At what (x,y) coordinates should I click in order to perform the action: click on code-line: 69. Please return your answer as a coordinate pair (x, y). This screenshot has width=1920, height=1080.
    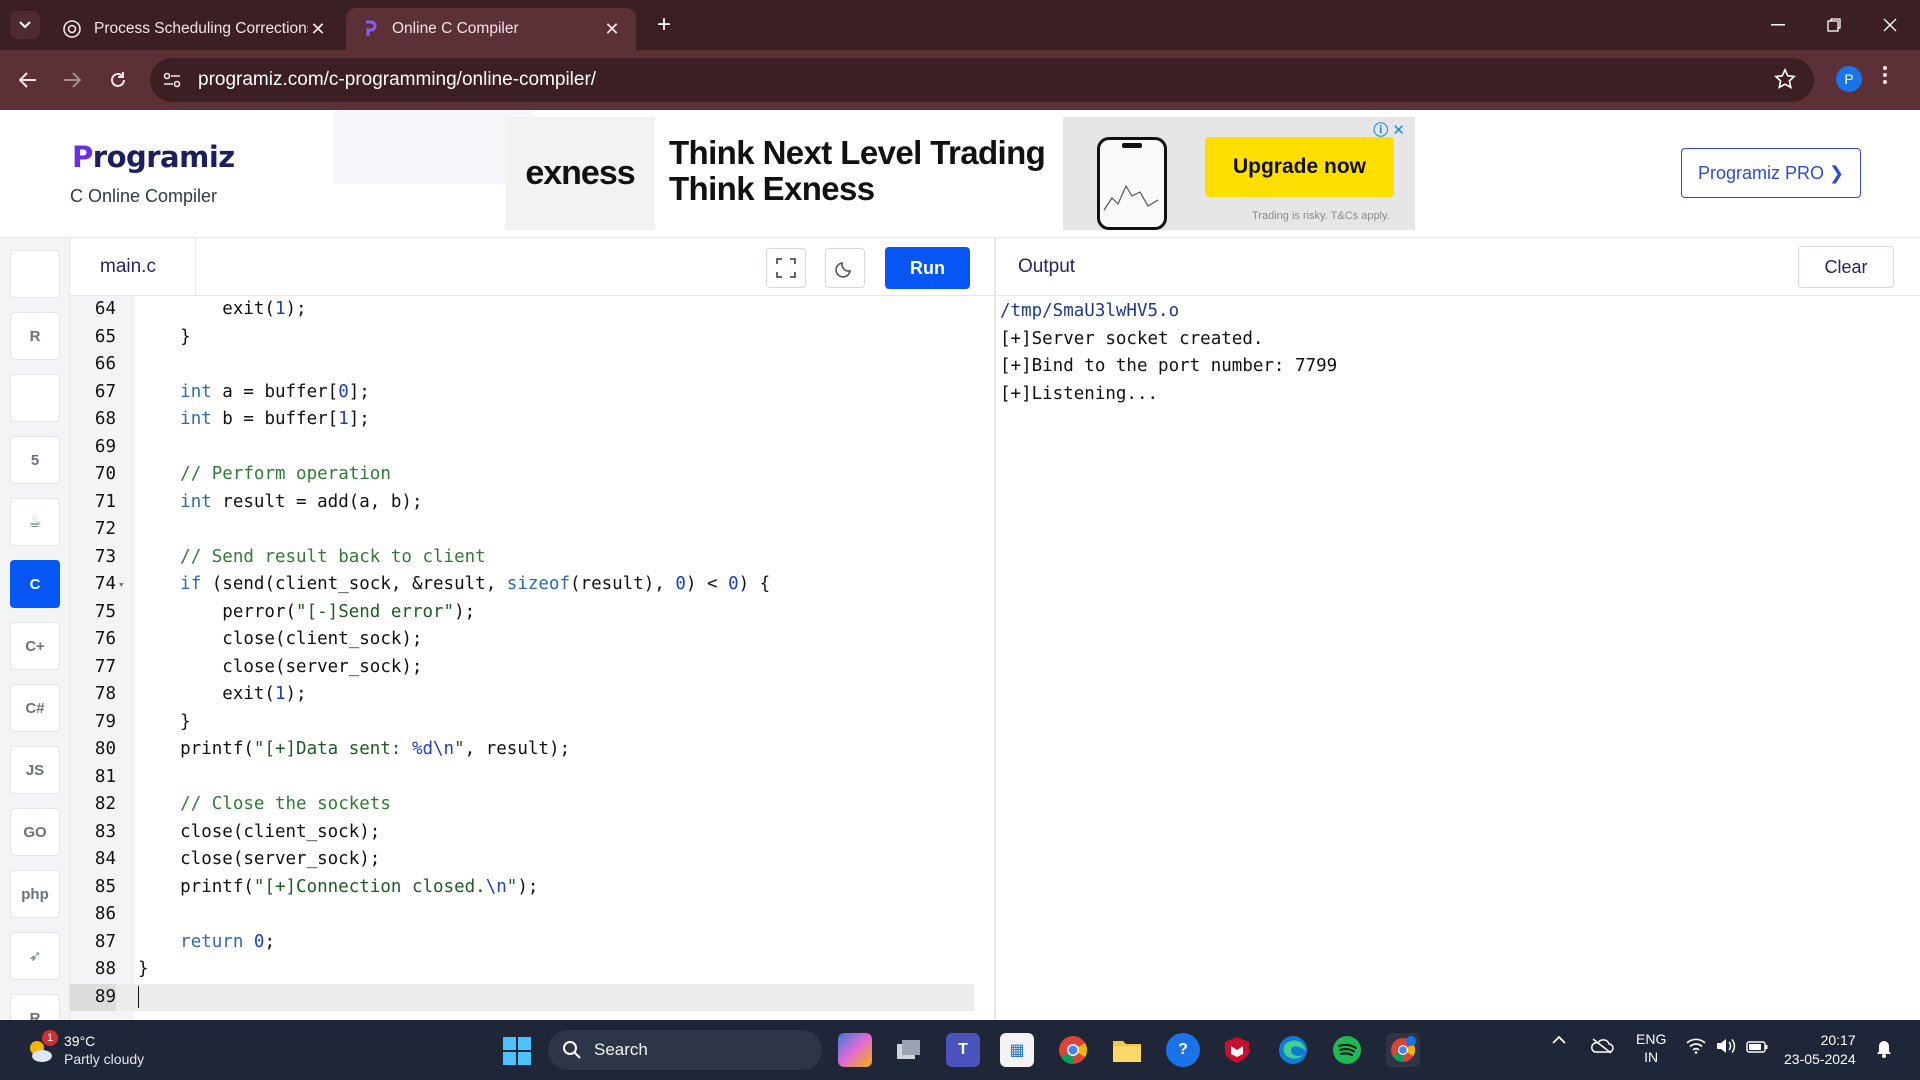
    Looking at the image, I should click on (522, 448).